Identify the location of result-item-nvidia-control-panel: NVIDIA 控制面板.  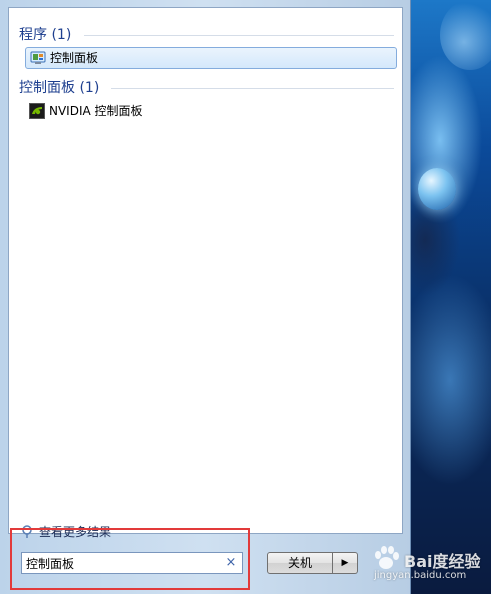
(211, 111).